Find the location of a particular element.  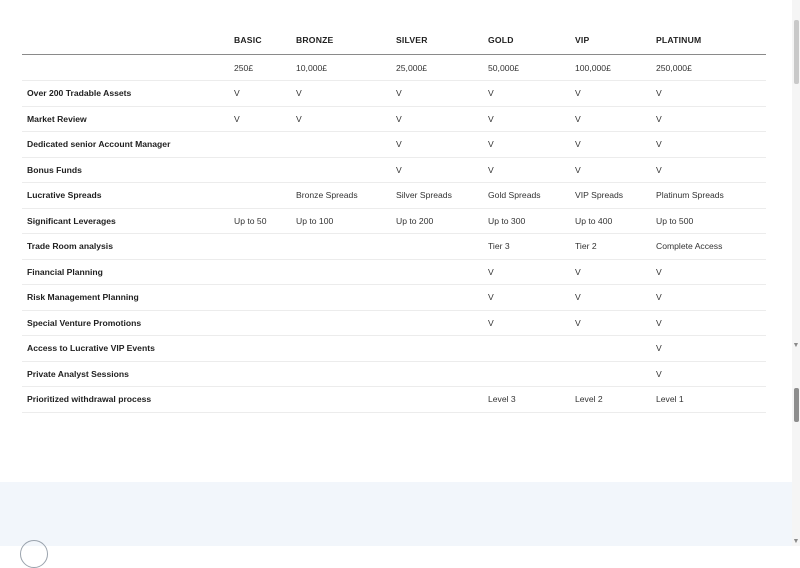

tier-column-header: PLATINUM is located at coordinates (711, 39).